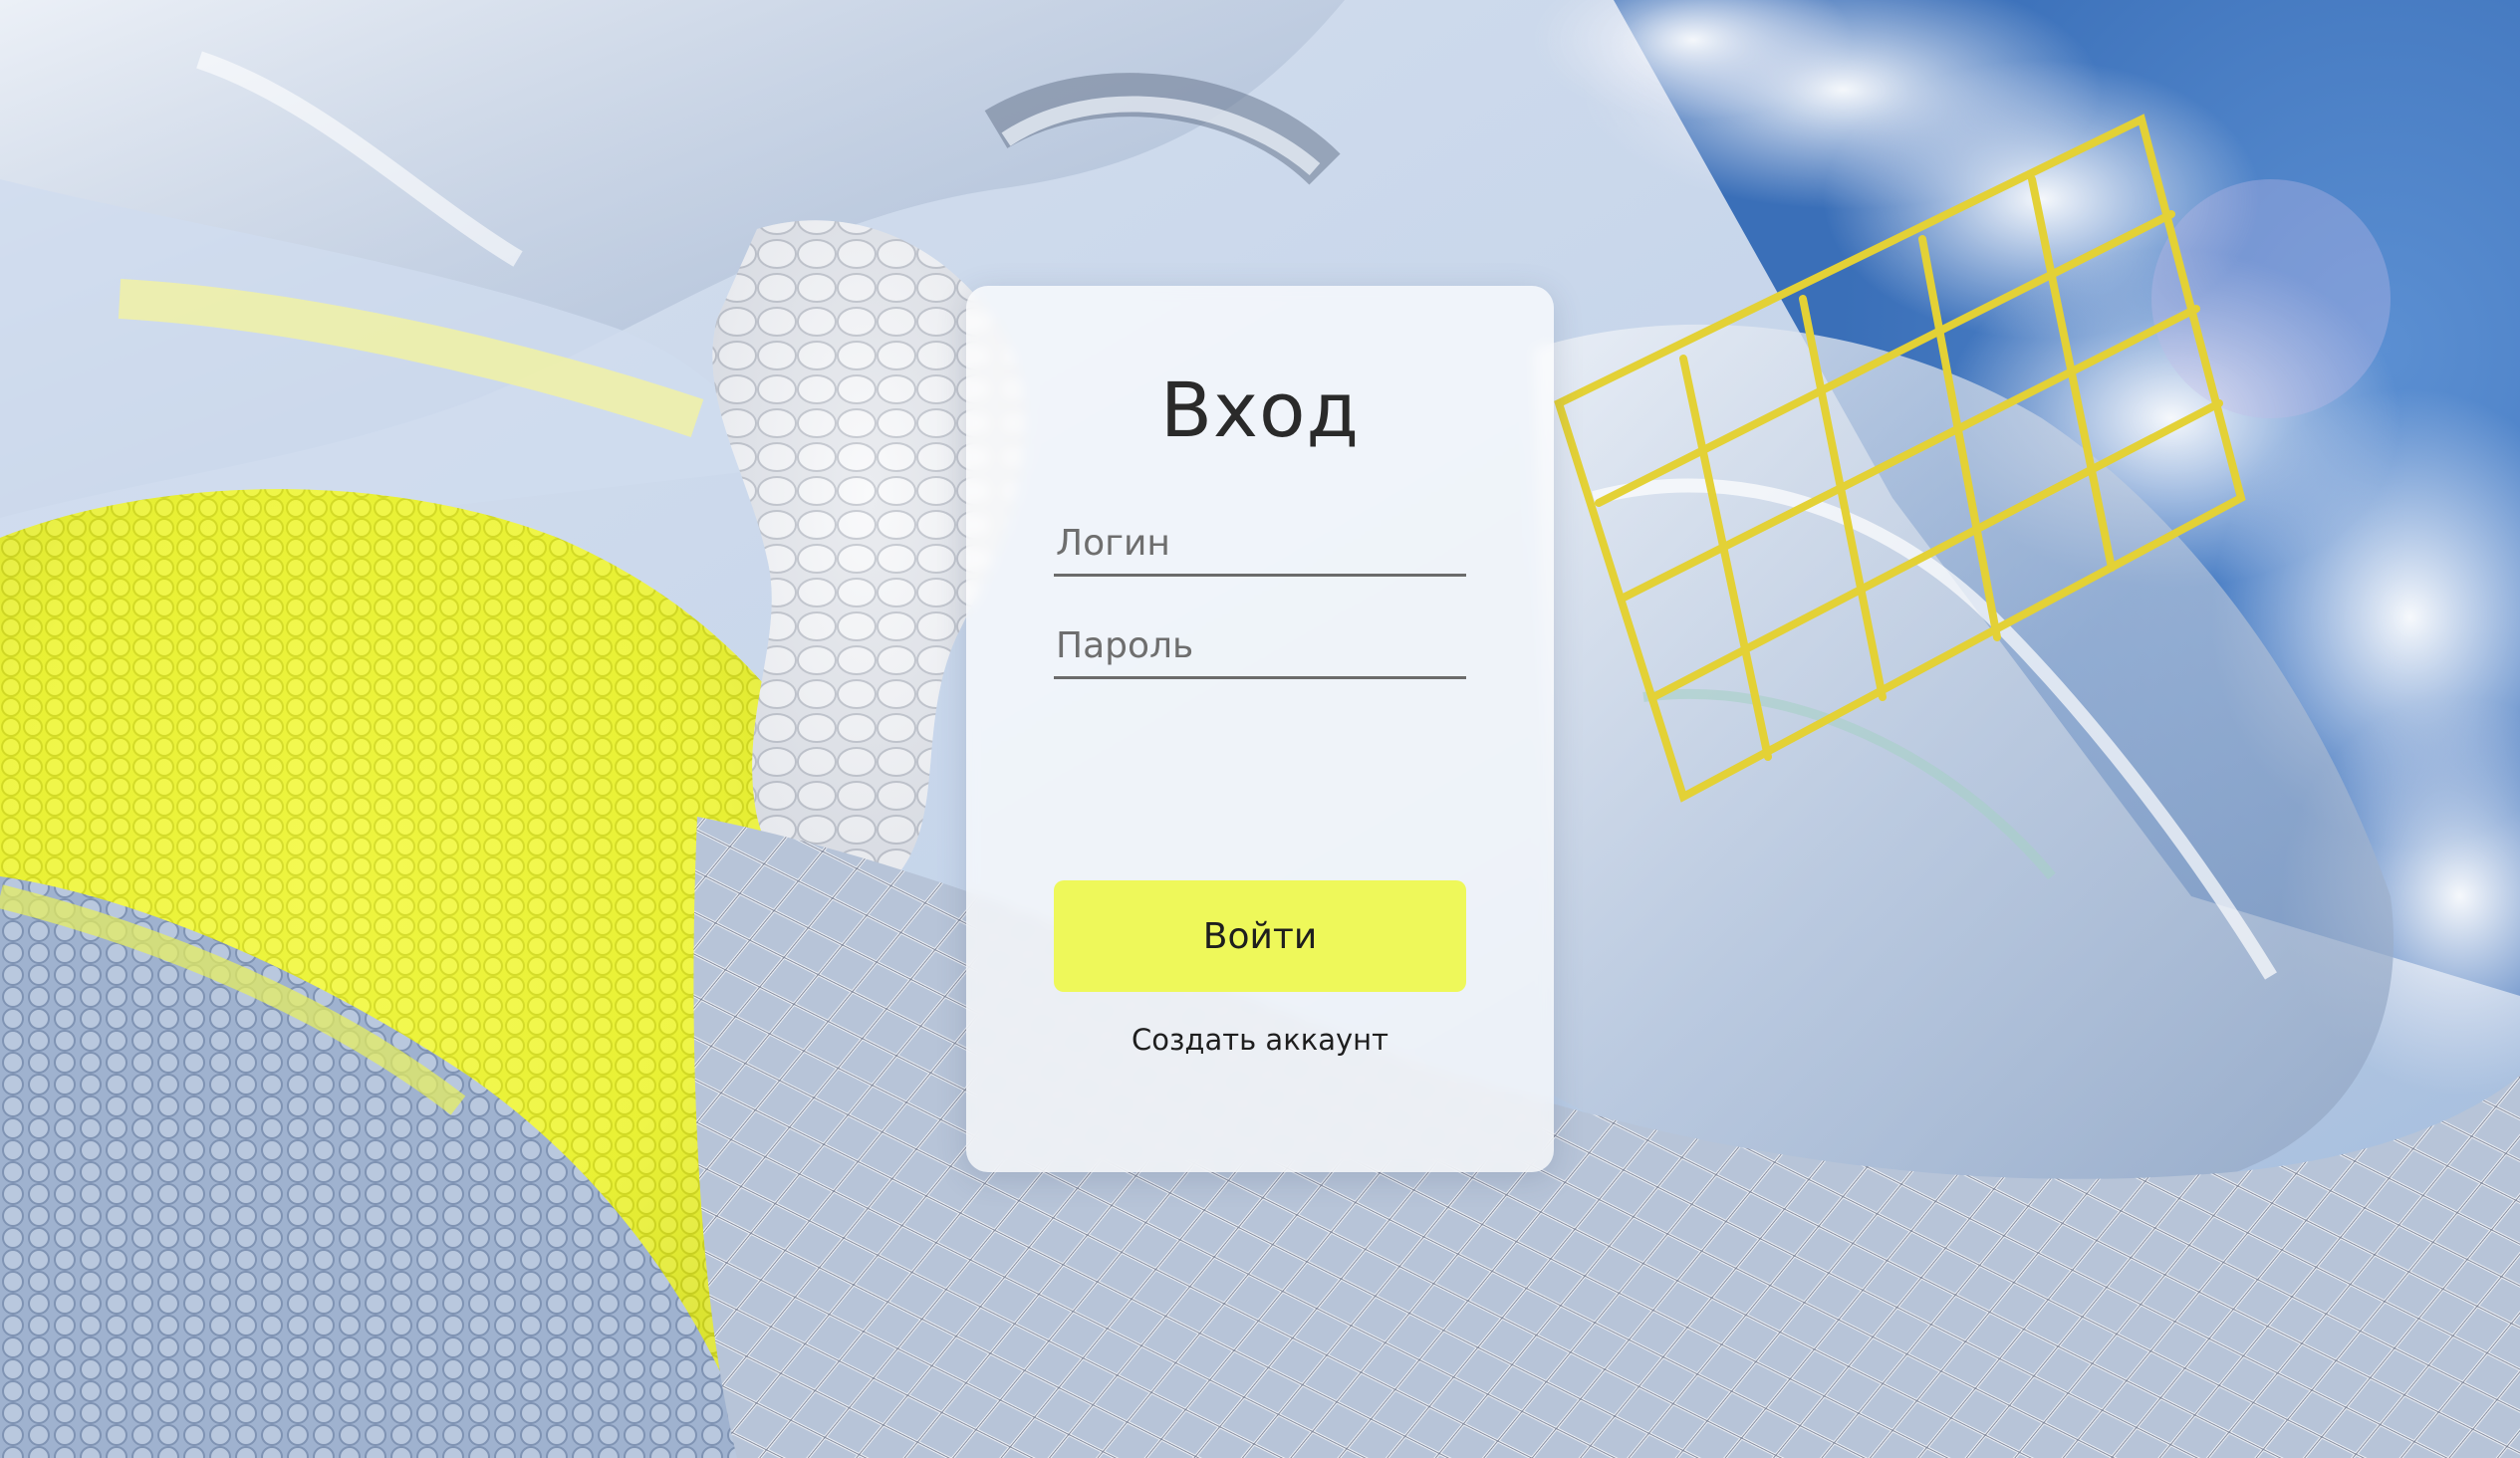 This screenshot has width=2520, height=1458. Describe the element at coordinates (1260, 547) in the screenshot. I see `login-input` at that location.